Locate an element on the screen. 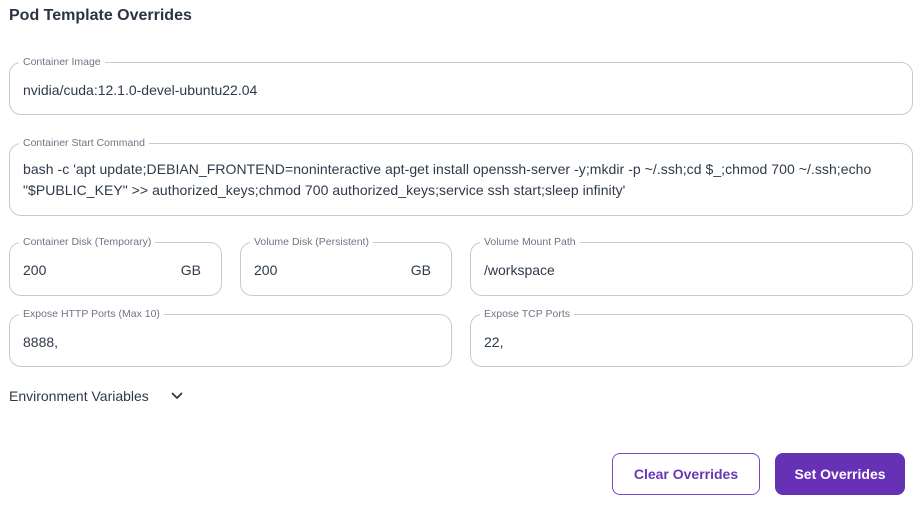 This screenshot has width=922, height=507. volume-disk-field: Volume Disk (Persistent) 200 GB is located at coordinates (346, 266).